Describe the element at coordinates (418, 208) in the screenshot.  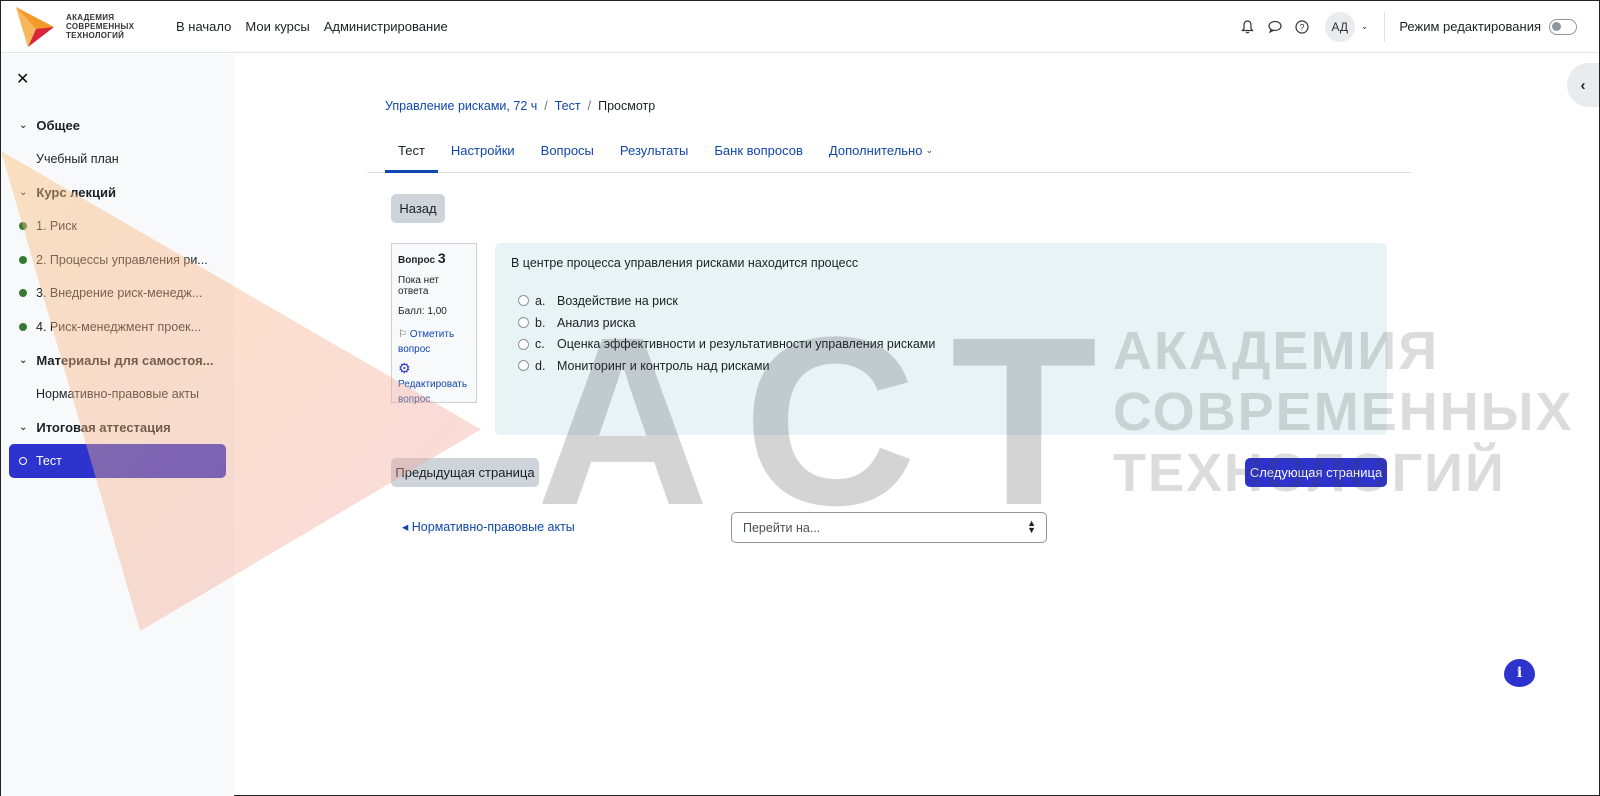
I see `back-button: Назад` at that location.